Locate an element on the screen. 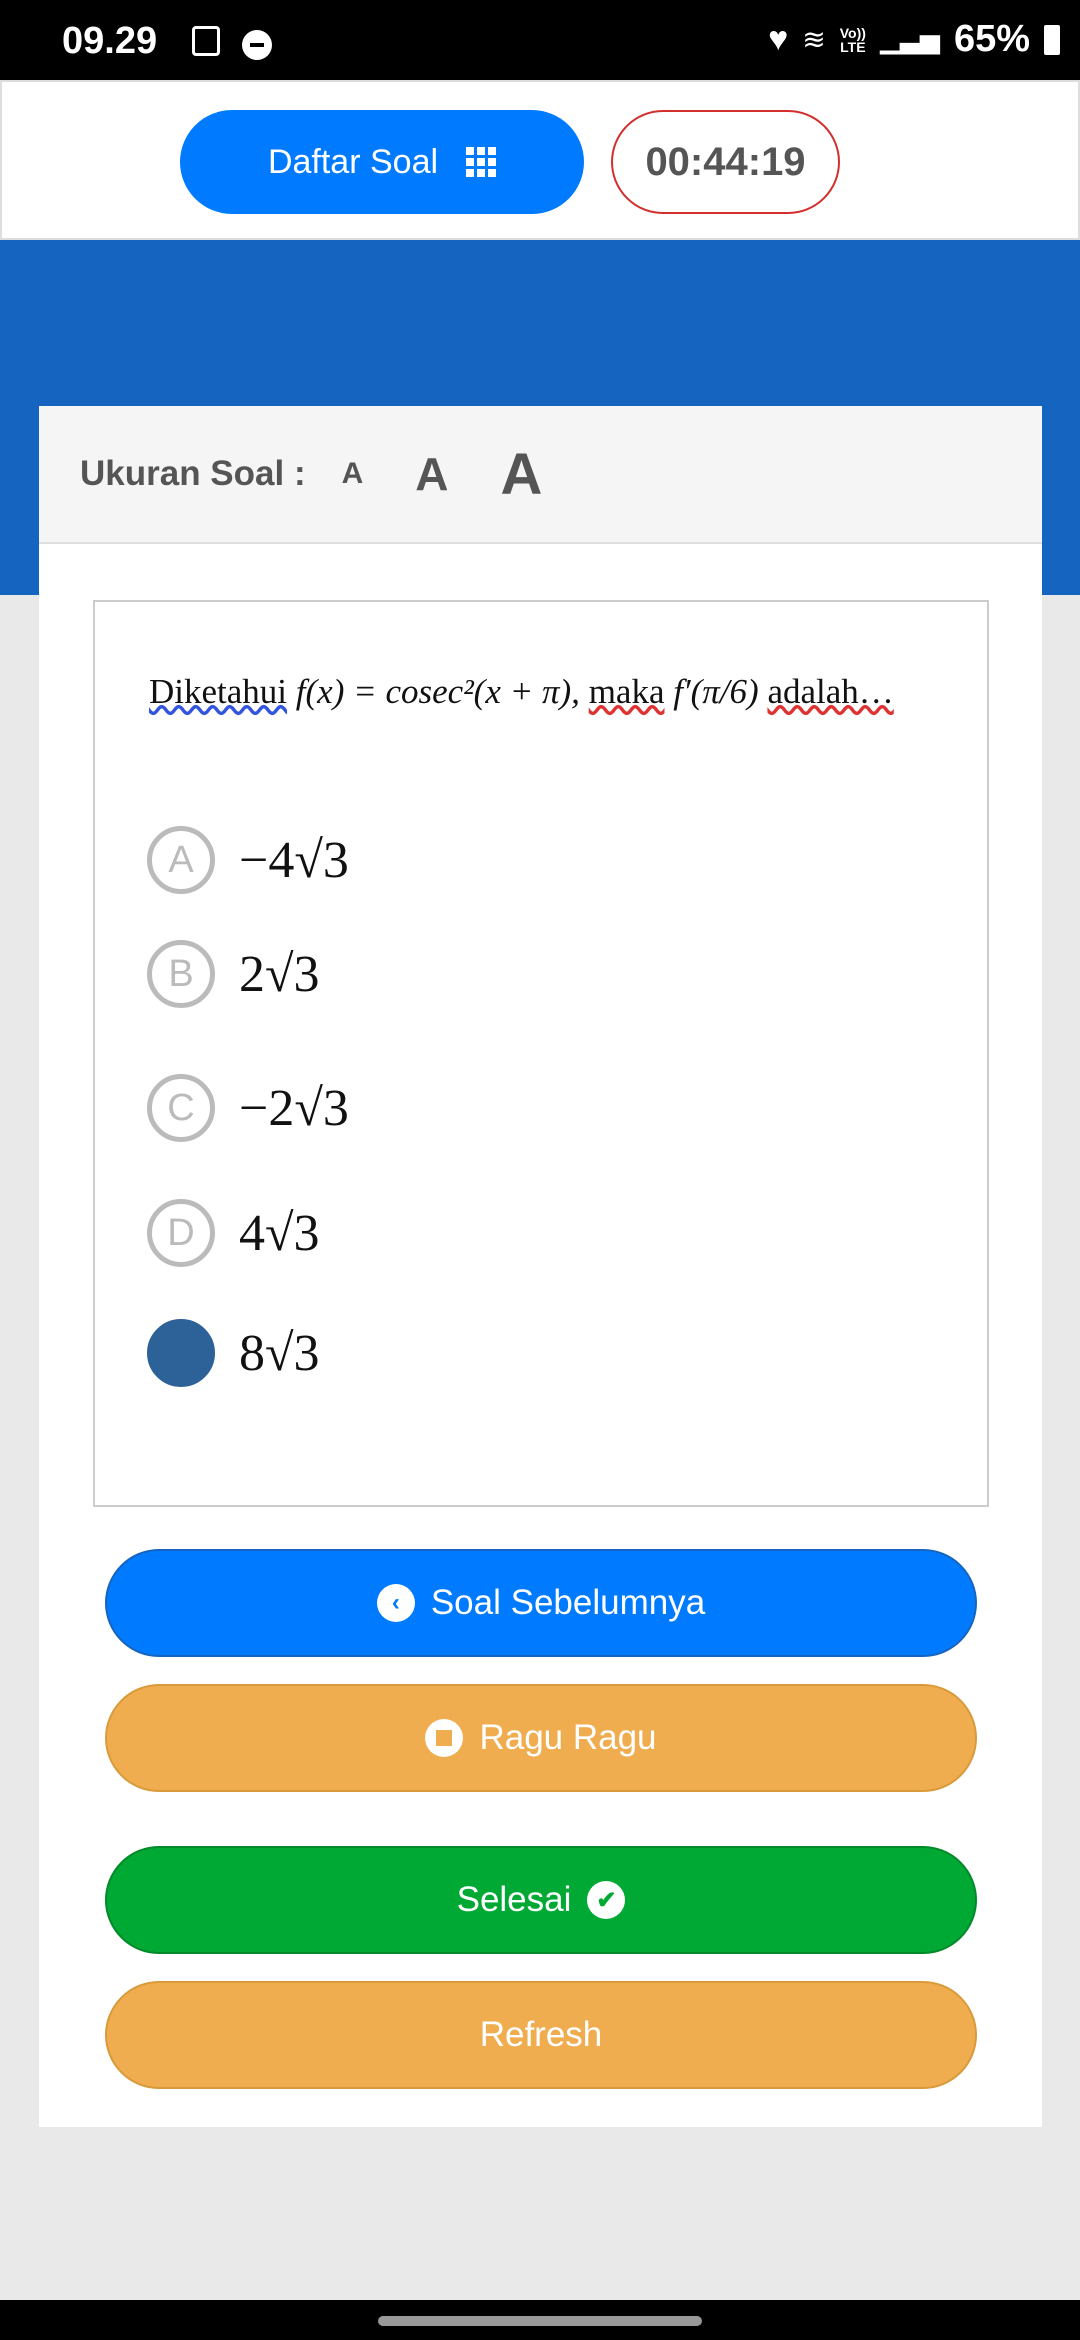  finish-button: Selesai ✔ is located at coordinates (541, 1900).